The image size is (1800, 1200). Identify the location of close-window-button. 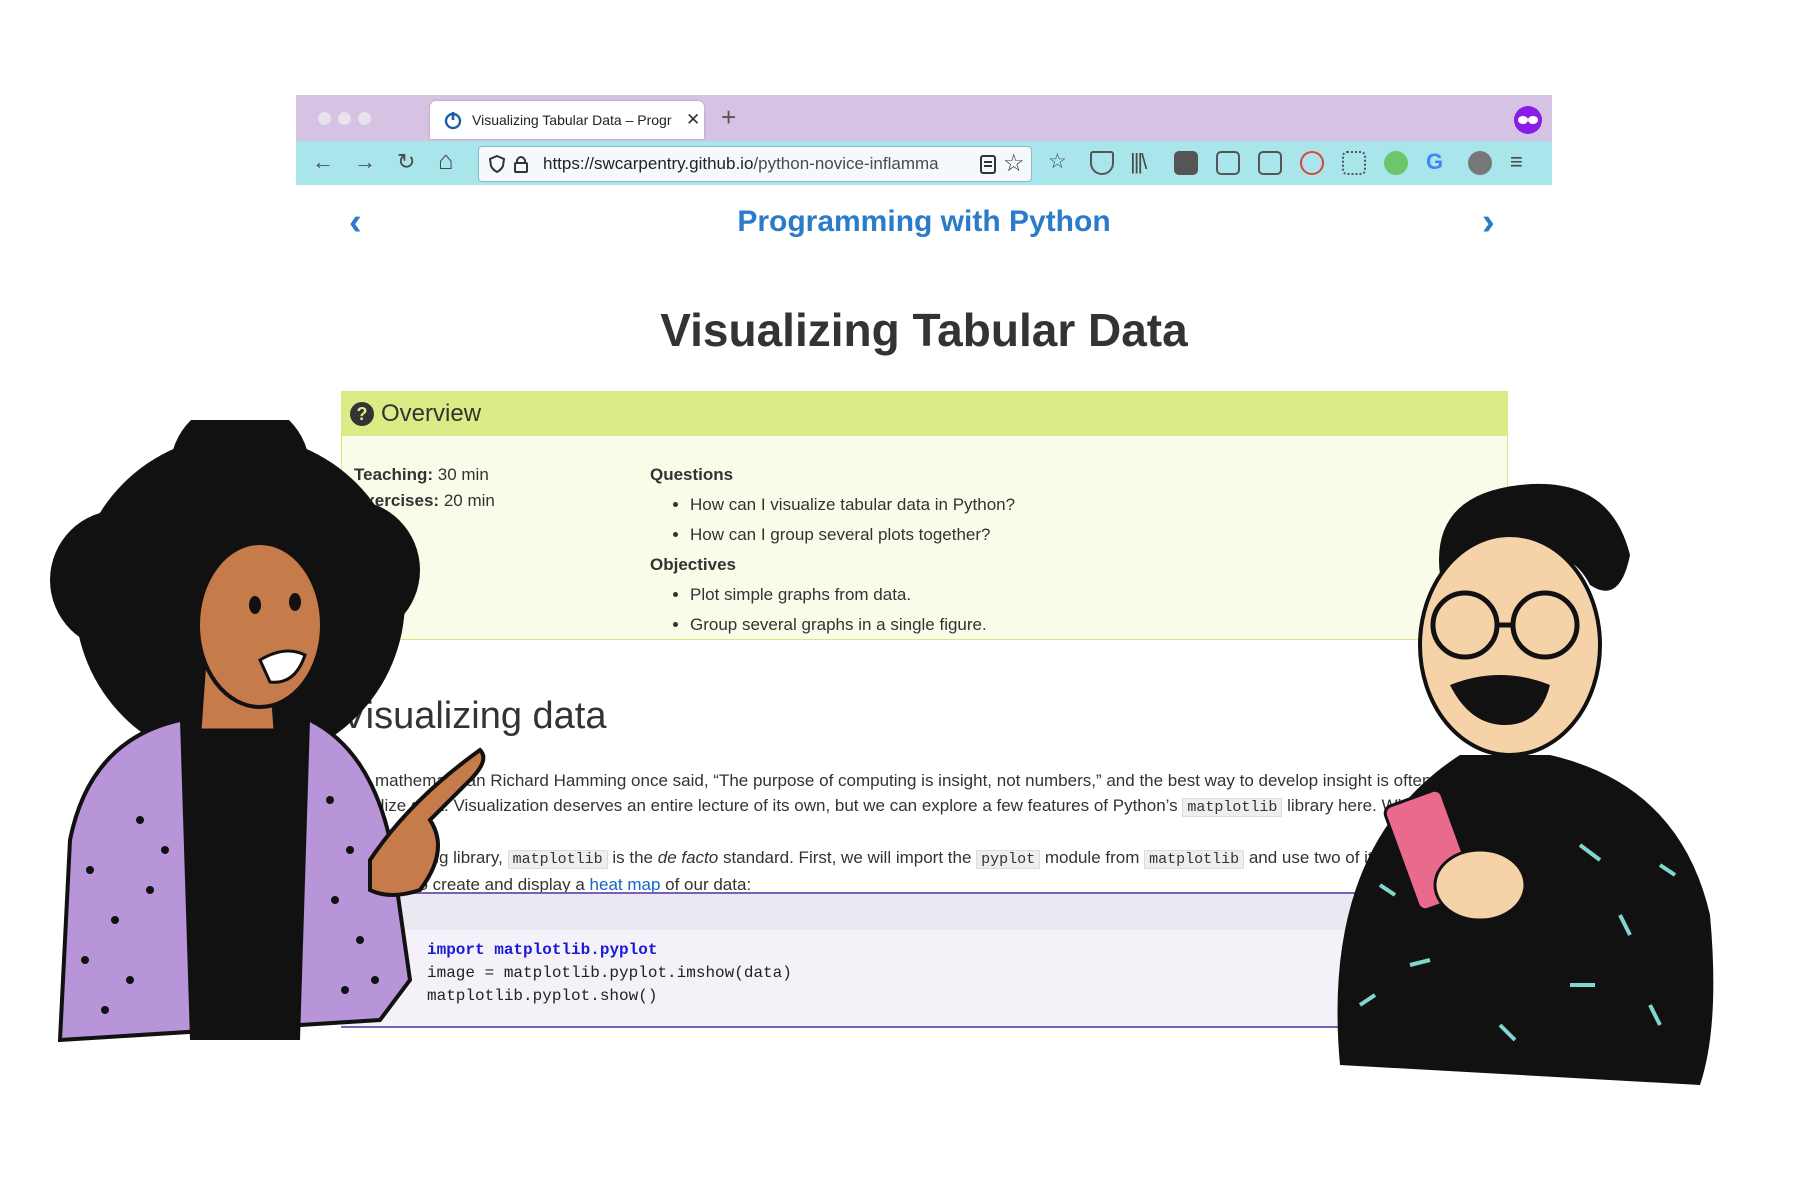
(324, 118).